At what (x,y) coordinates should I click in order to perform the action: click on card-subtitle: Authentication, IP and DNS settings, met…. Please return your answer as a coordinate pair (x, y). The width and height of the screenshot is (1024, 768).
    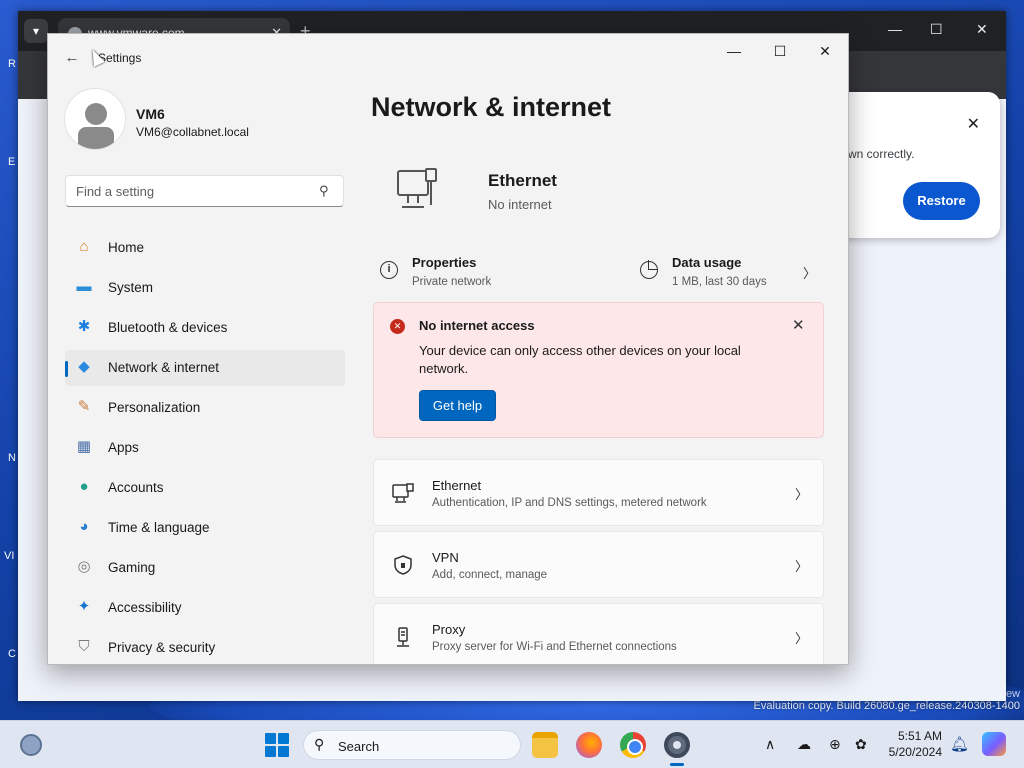
    Looking at the image, I should click on (569, 503).